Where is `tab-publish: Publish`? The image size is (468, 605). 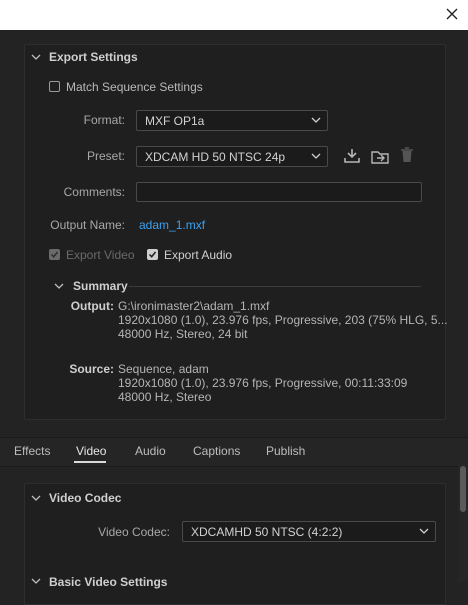 tab-publish: Publish is located at coordinates (285, 451).